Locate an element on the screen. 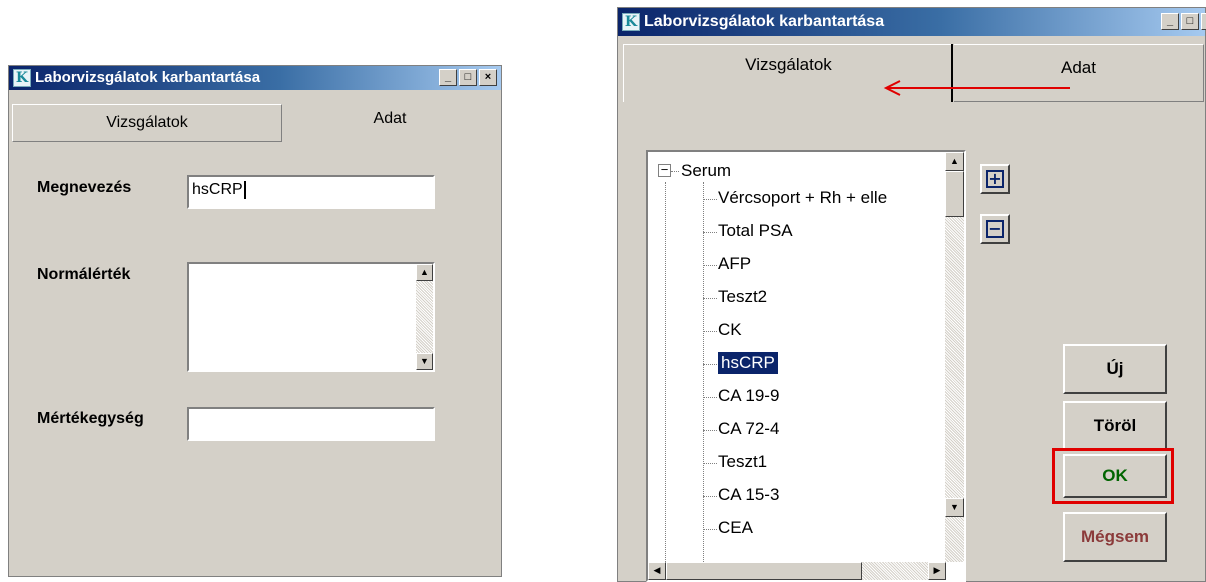  expand-all-button: + is located at coordinates (995, 179).